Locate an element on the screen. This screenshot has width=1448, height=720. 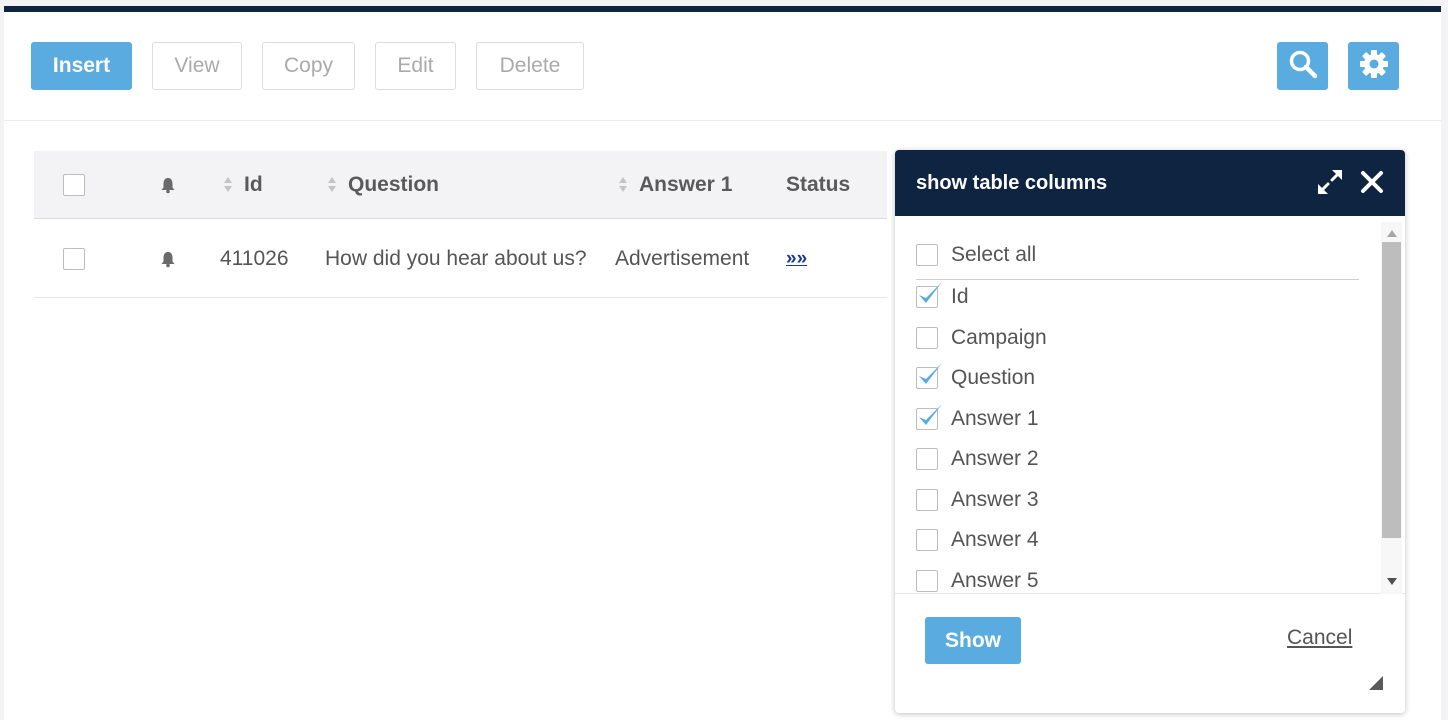
scroll-thumb is located at coordinates (1391, 390).